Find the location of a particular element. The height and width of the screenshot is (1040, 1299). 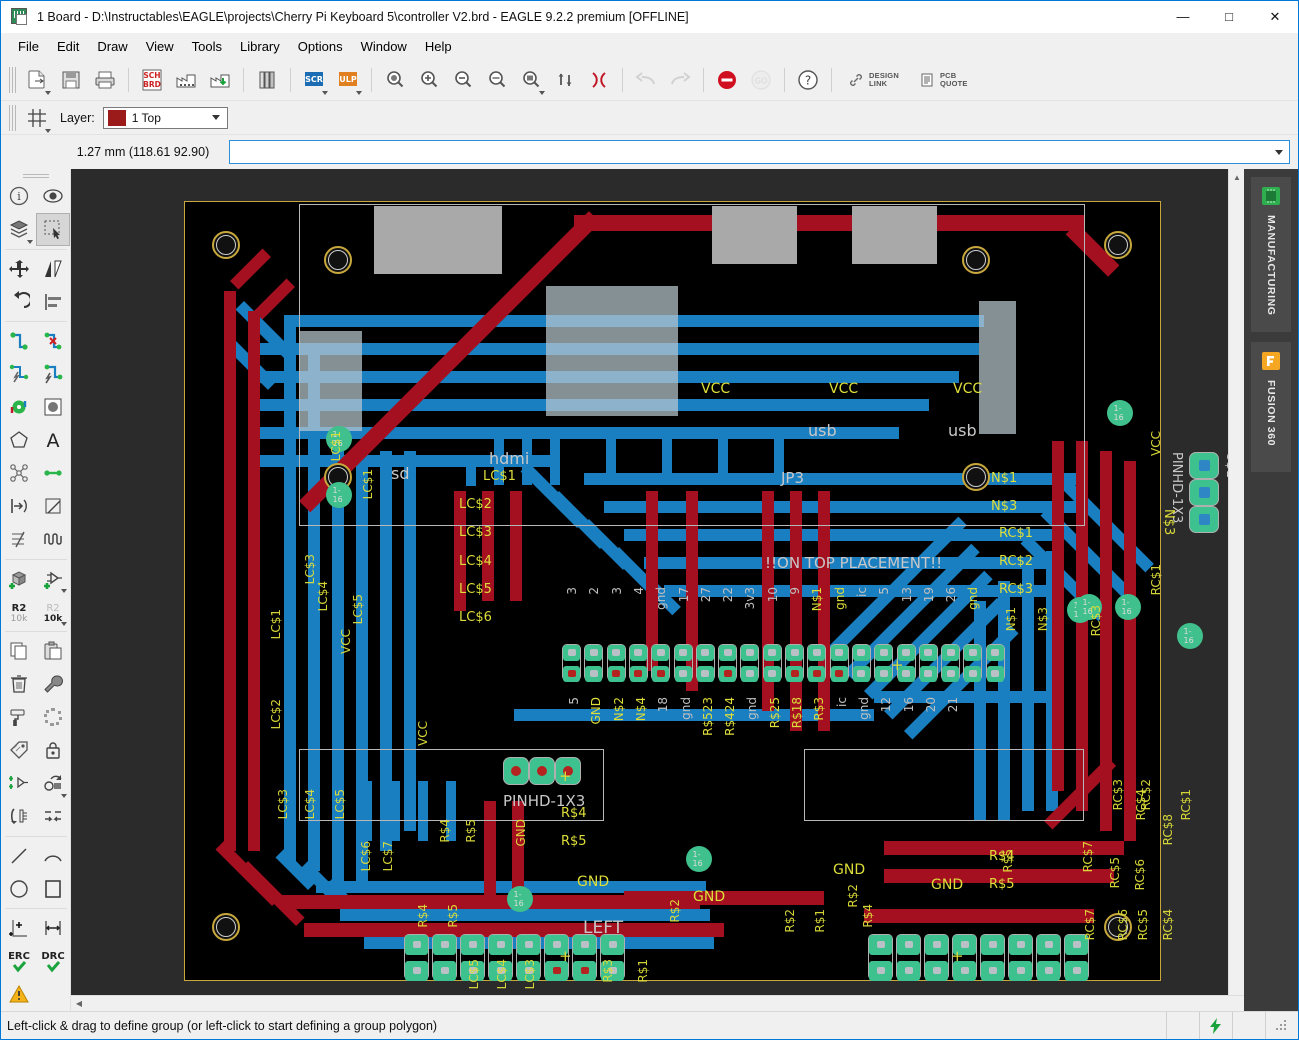

autoroute-tool is located at coordinates (19, 374).